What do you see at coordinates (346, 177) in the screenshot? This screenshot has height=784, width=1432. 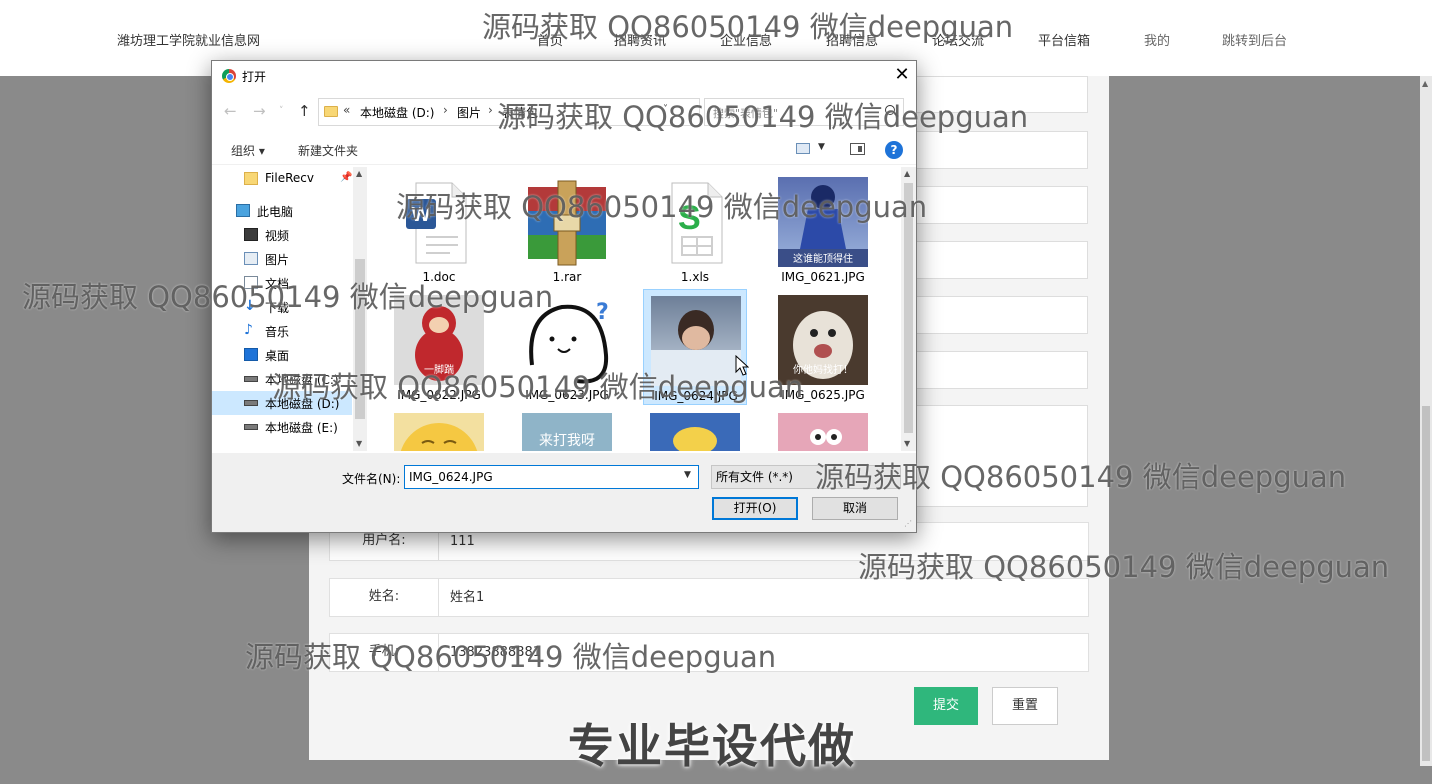 I see `pin-icon: 📌` at bounding box center [346, 177].